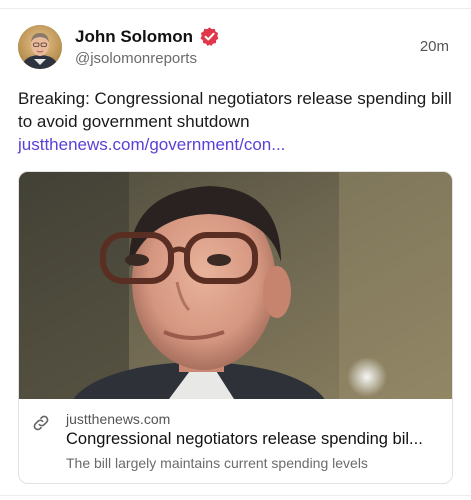  I want to click on card-domain: justthenews.com, so click(118, 419).